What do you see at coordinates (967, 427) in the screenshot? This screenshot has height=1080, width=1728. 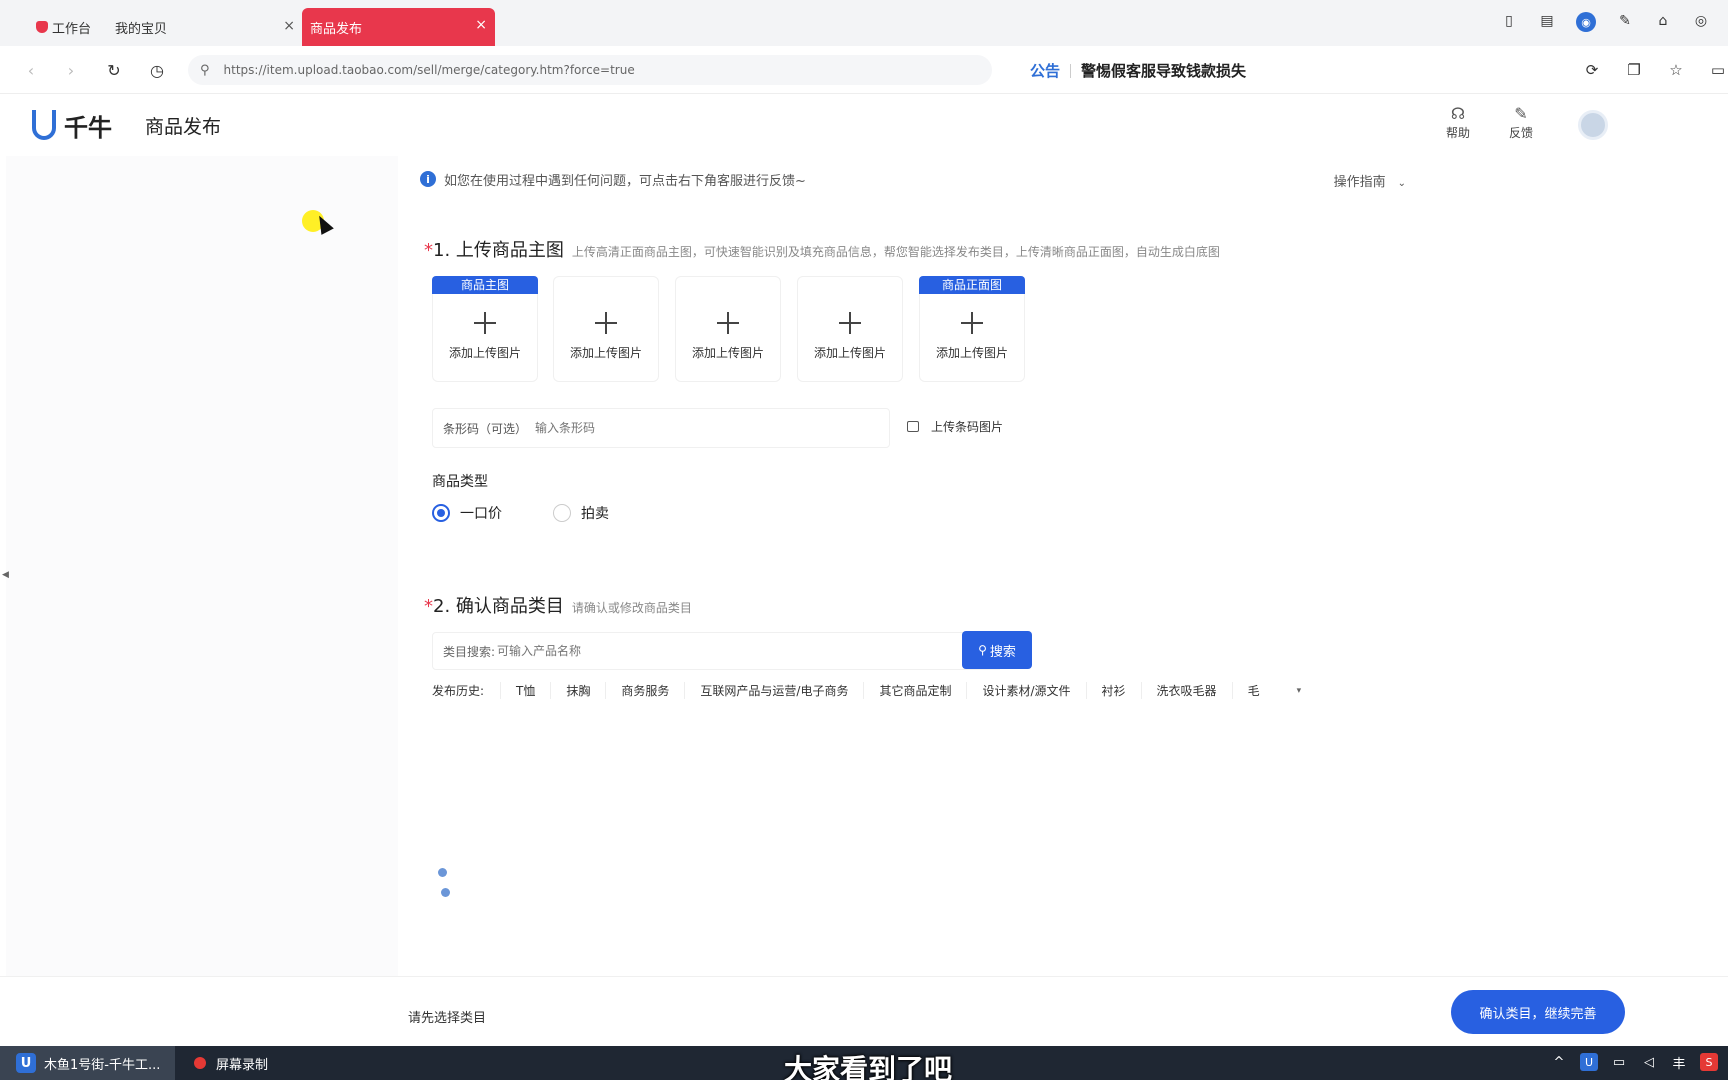 I see `upload-barcode-label: 上传条码图片` at bounding box center [967, 427].